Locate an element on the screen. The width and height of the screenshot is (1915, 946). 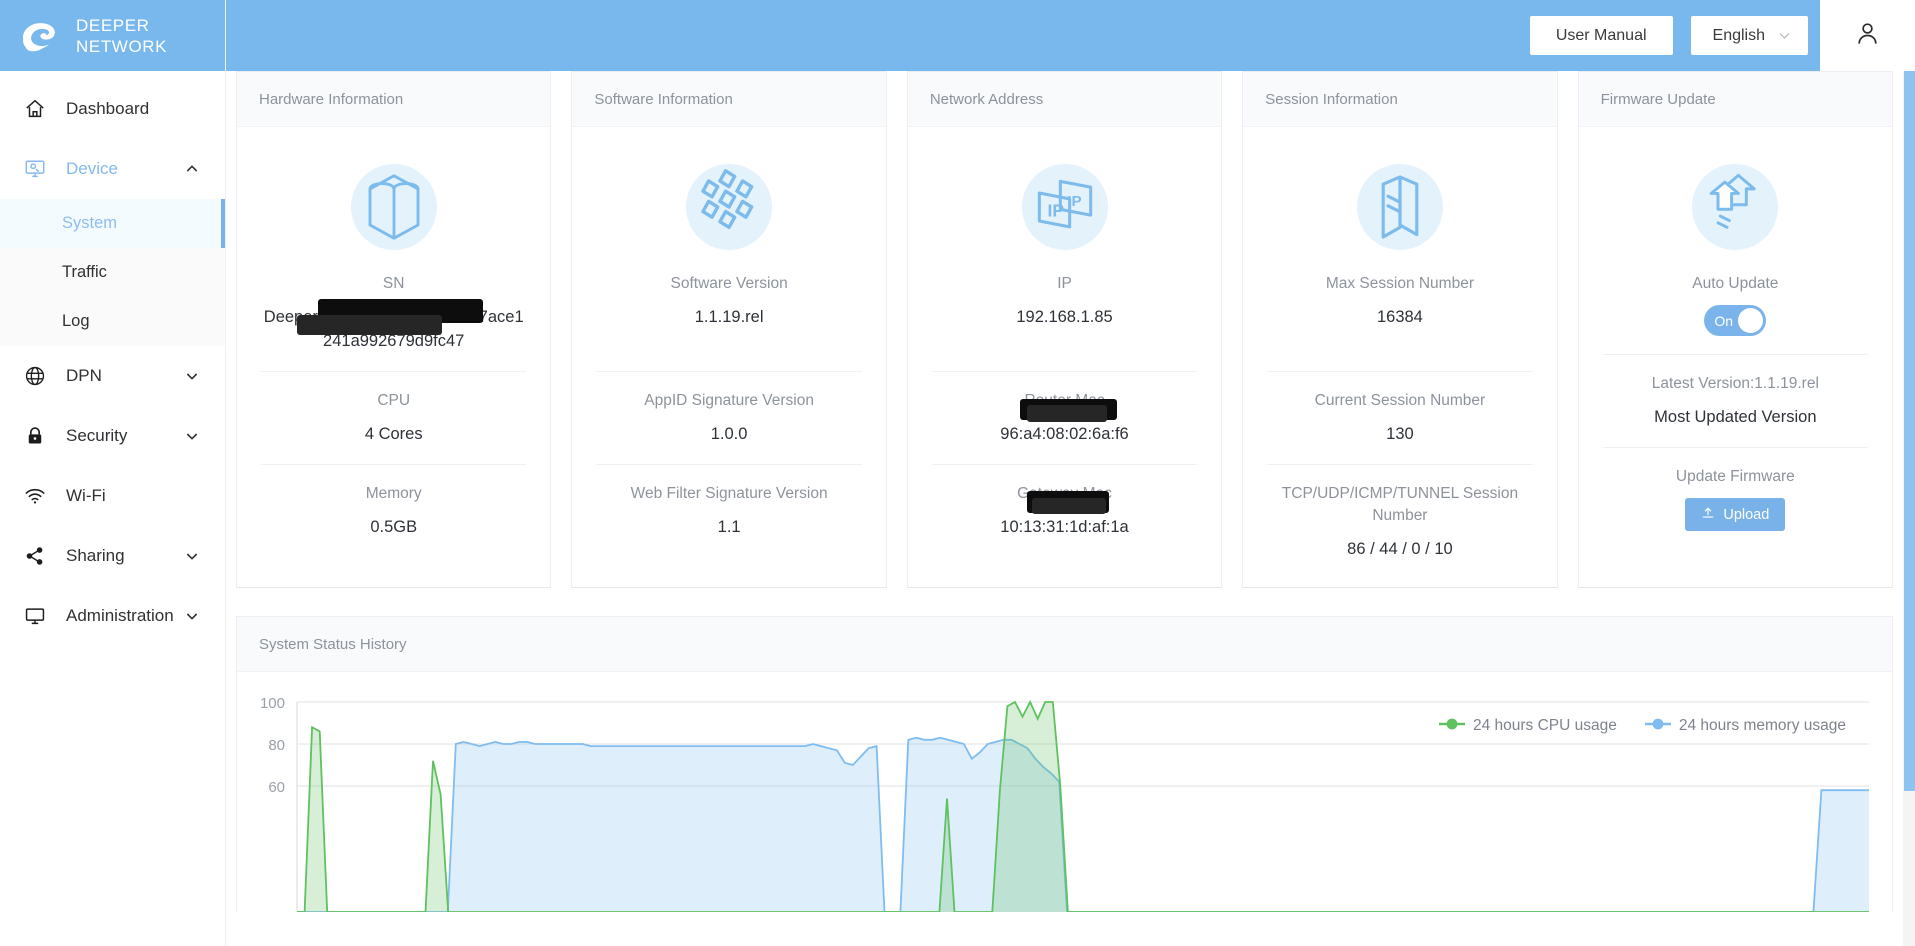
sidebar-item-dashboard: Dashboard is located at coordinates (112, 109).